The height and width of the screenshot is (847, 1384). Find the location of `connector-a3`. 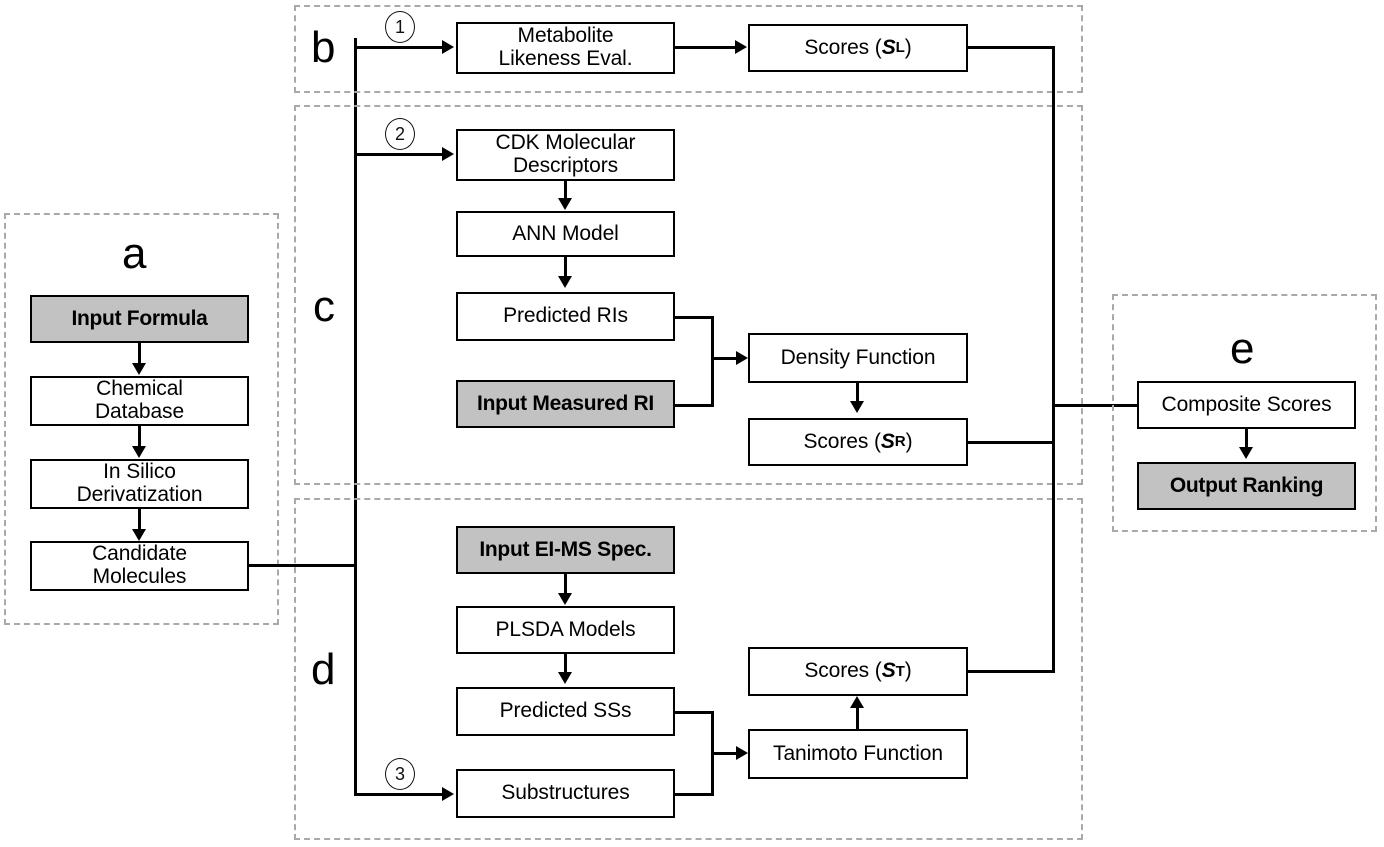

connector-a3 is located at coordinates (139, 520).